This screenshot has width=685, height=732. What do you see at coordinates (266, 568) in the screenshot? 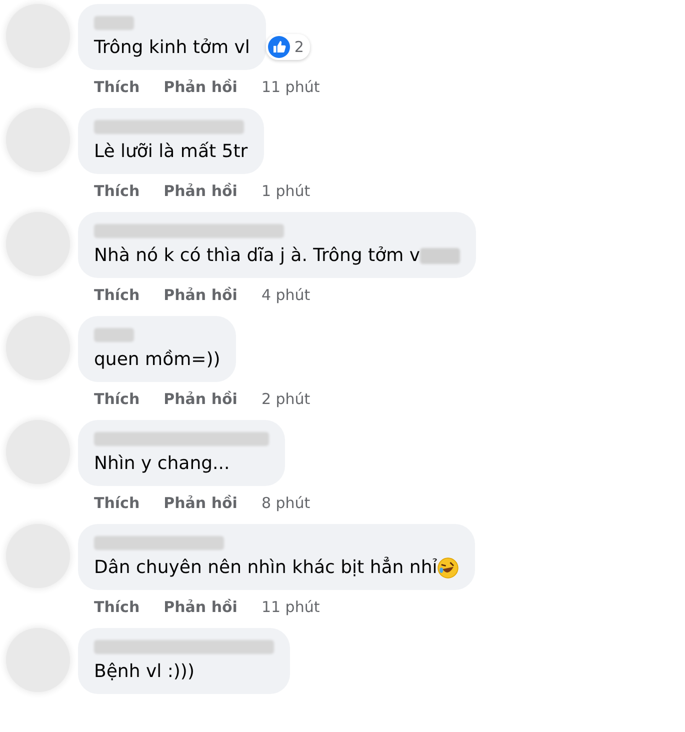
I see `comment-text: Dân chuyên nên nhìn khác bịt hẳn nhỉ` at bounding box center [266, 568].